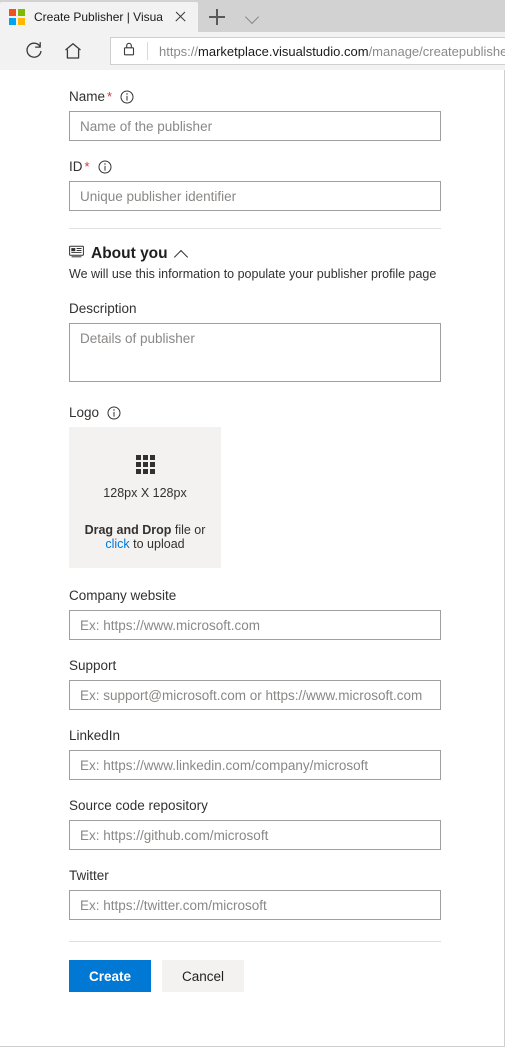  What do you see at coordinates (145, 464) in the screenshot?
I see `grid-icon` at bounding box center [145, 464].